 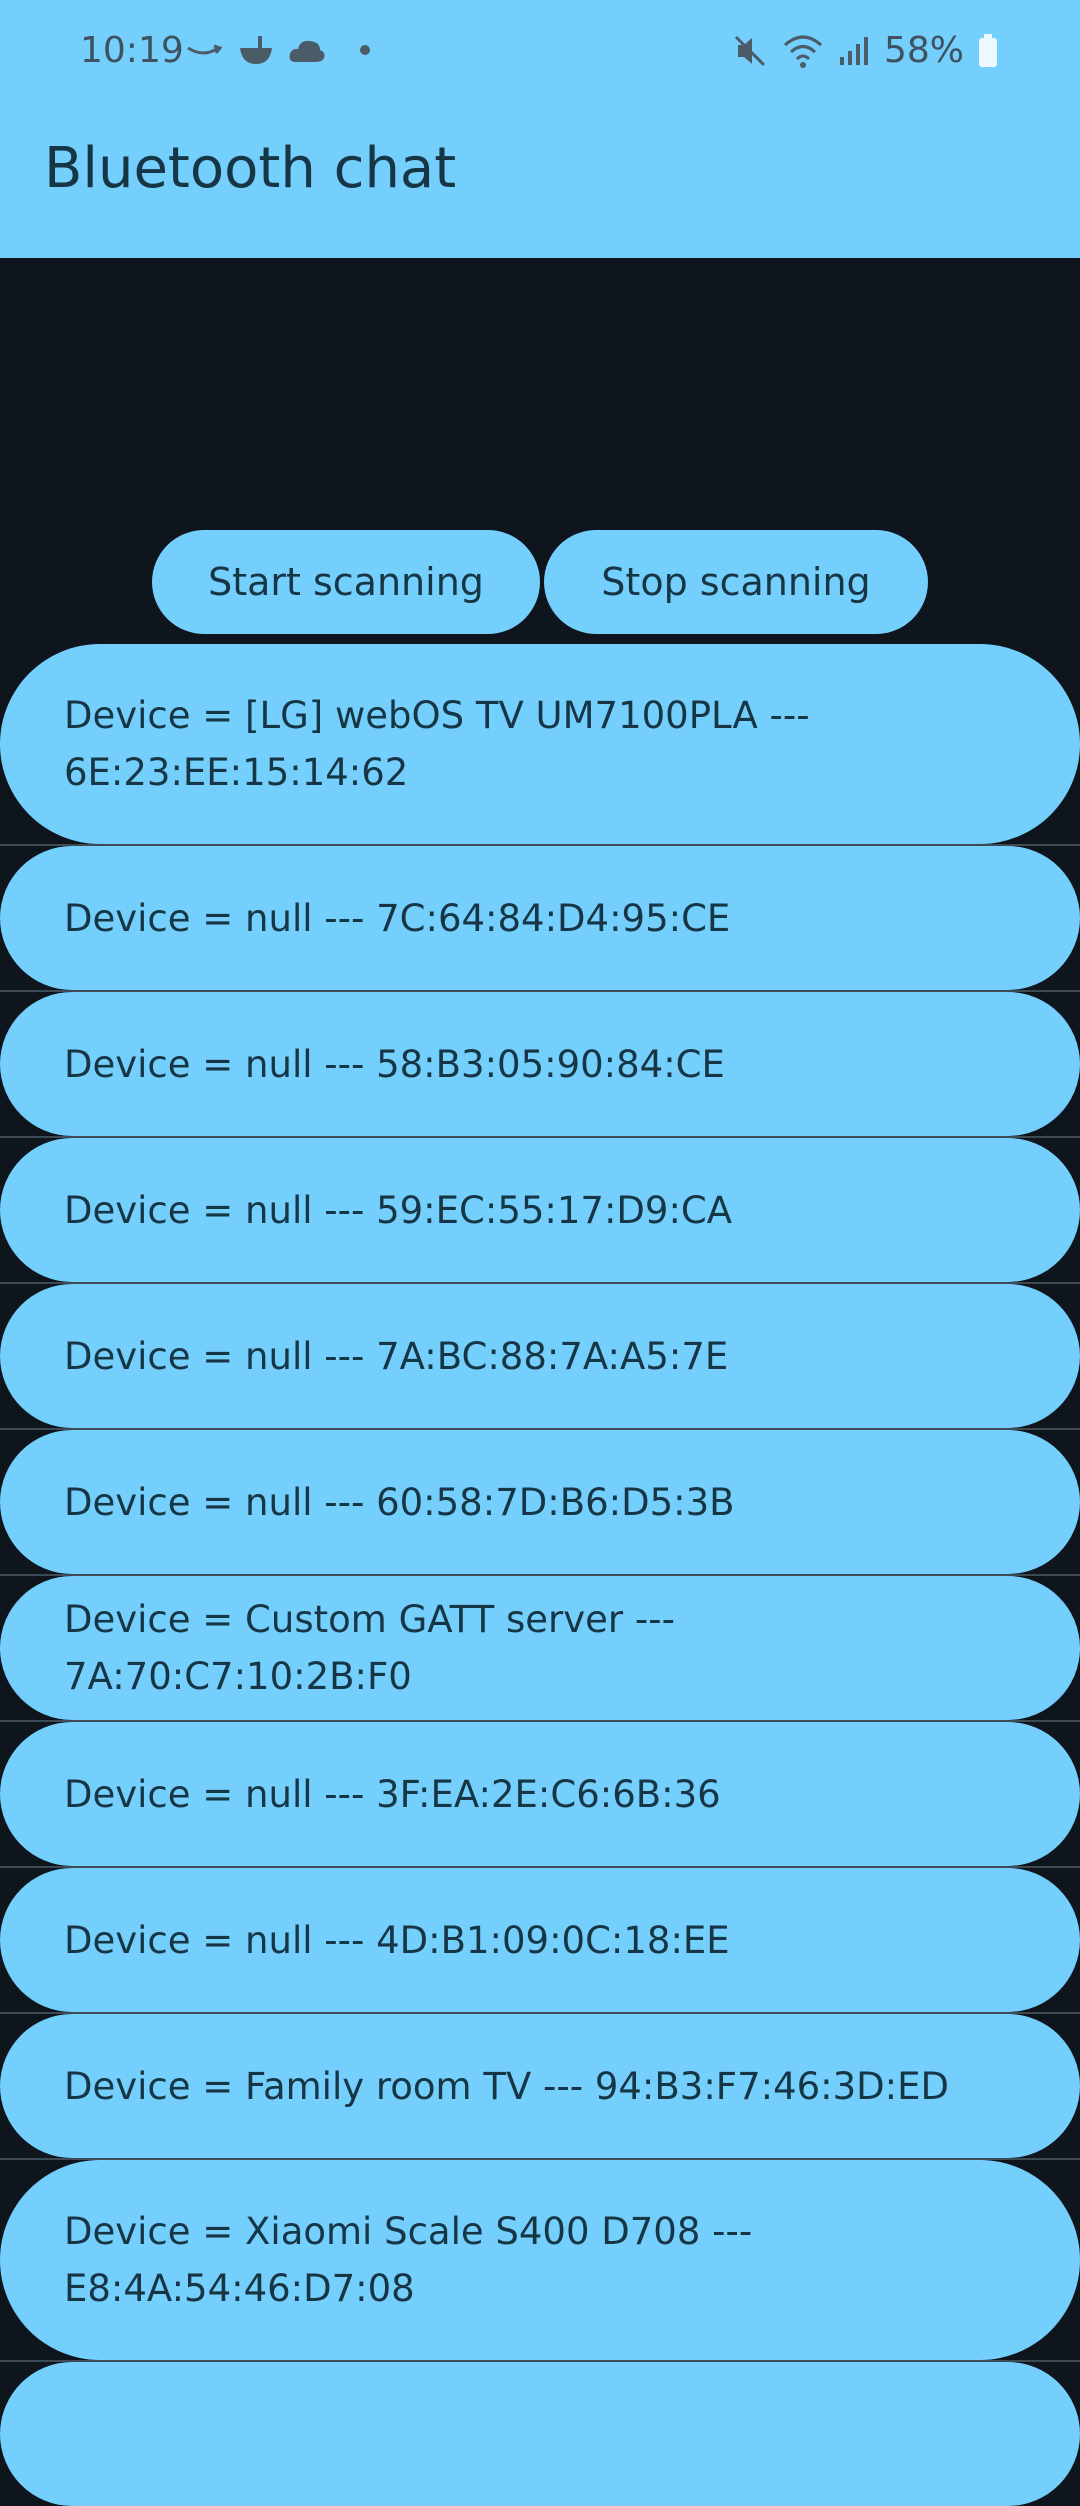 I want to click on status-right: 58%, so click(x=865, y=50).